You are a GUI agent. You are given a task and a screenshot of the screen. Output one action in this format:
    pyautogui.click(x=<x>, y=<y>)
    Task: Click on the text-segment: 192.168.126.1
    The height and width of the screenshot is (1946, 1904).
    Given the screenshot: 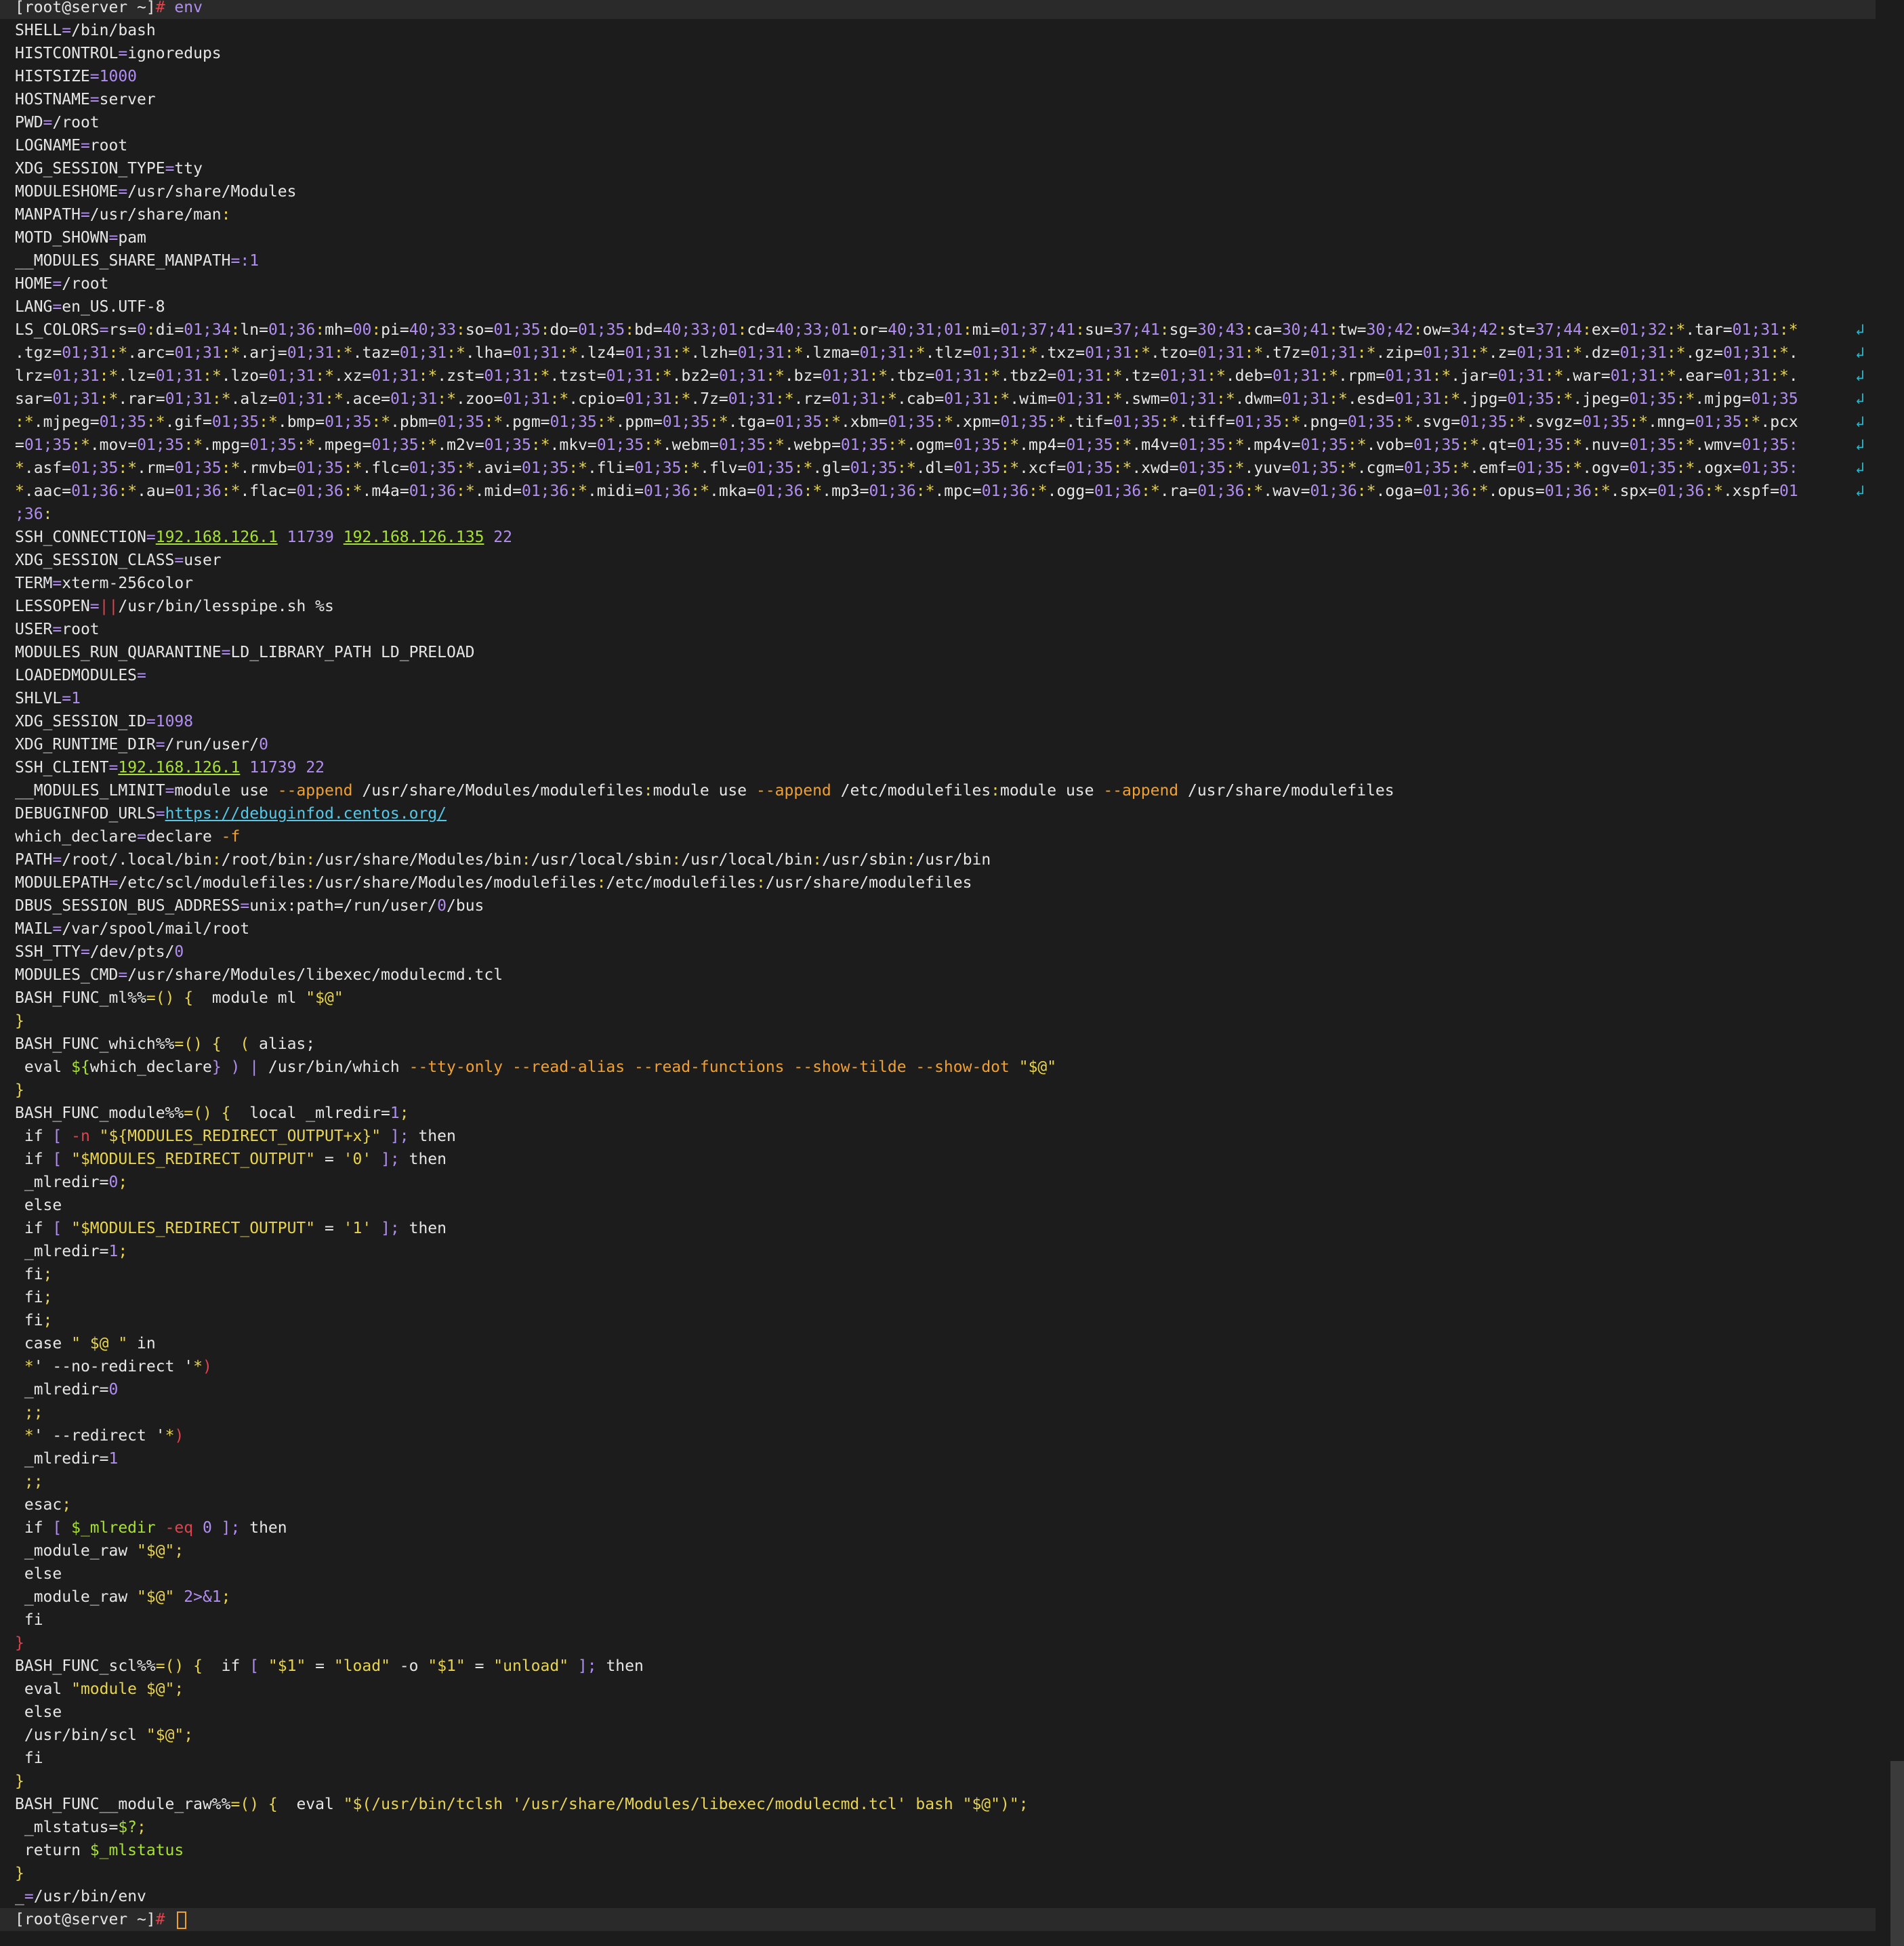 What is the action you would take?
    pyautogui.click(x=217, y=537)
    